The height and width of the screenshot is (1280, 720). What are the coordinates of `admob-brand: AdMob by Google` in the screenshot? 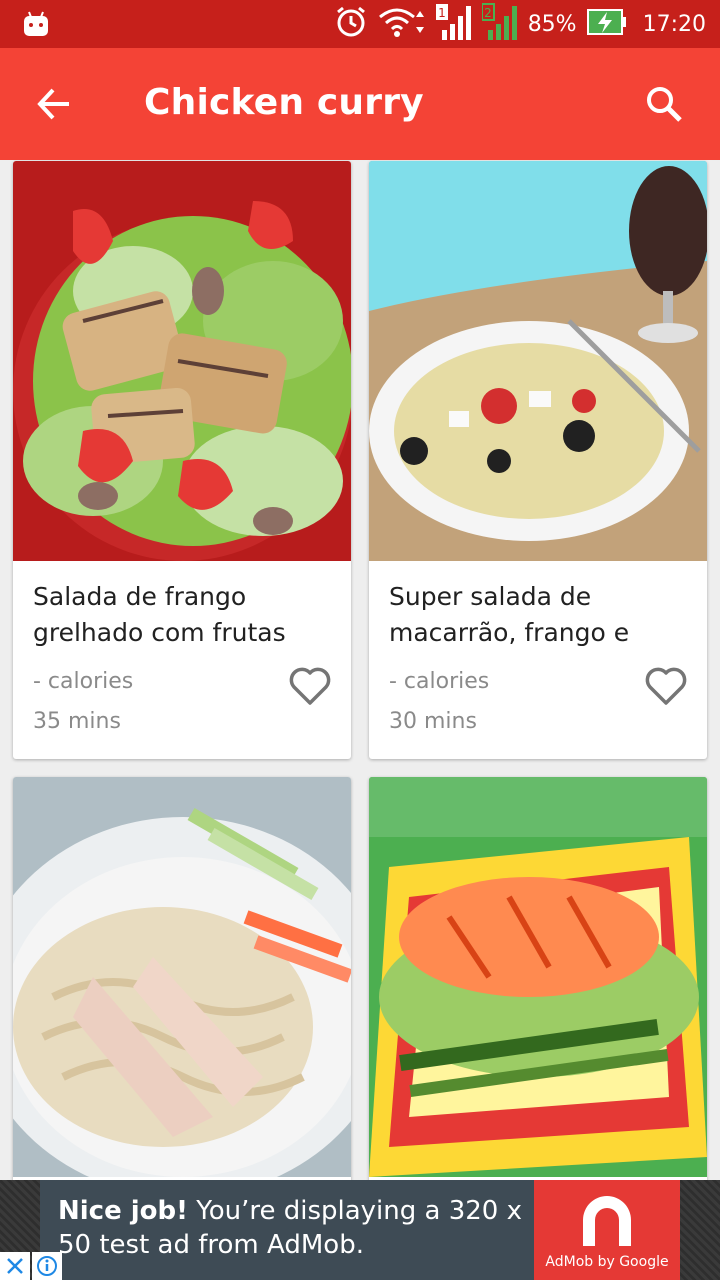 It's located at (607, 1230).